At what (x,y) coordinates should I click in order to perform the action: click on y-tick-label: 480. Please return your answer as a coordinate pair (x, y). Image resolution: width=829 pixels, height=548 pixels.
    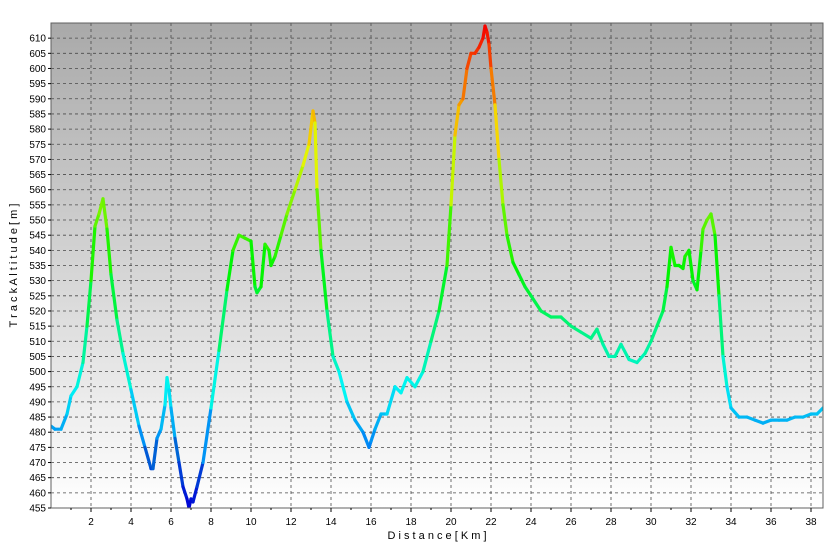
    Looking at the image, I should click on (37, 433).